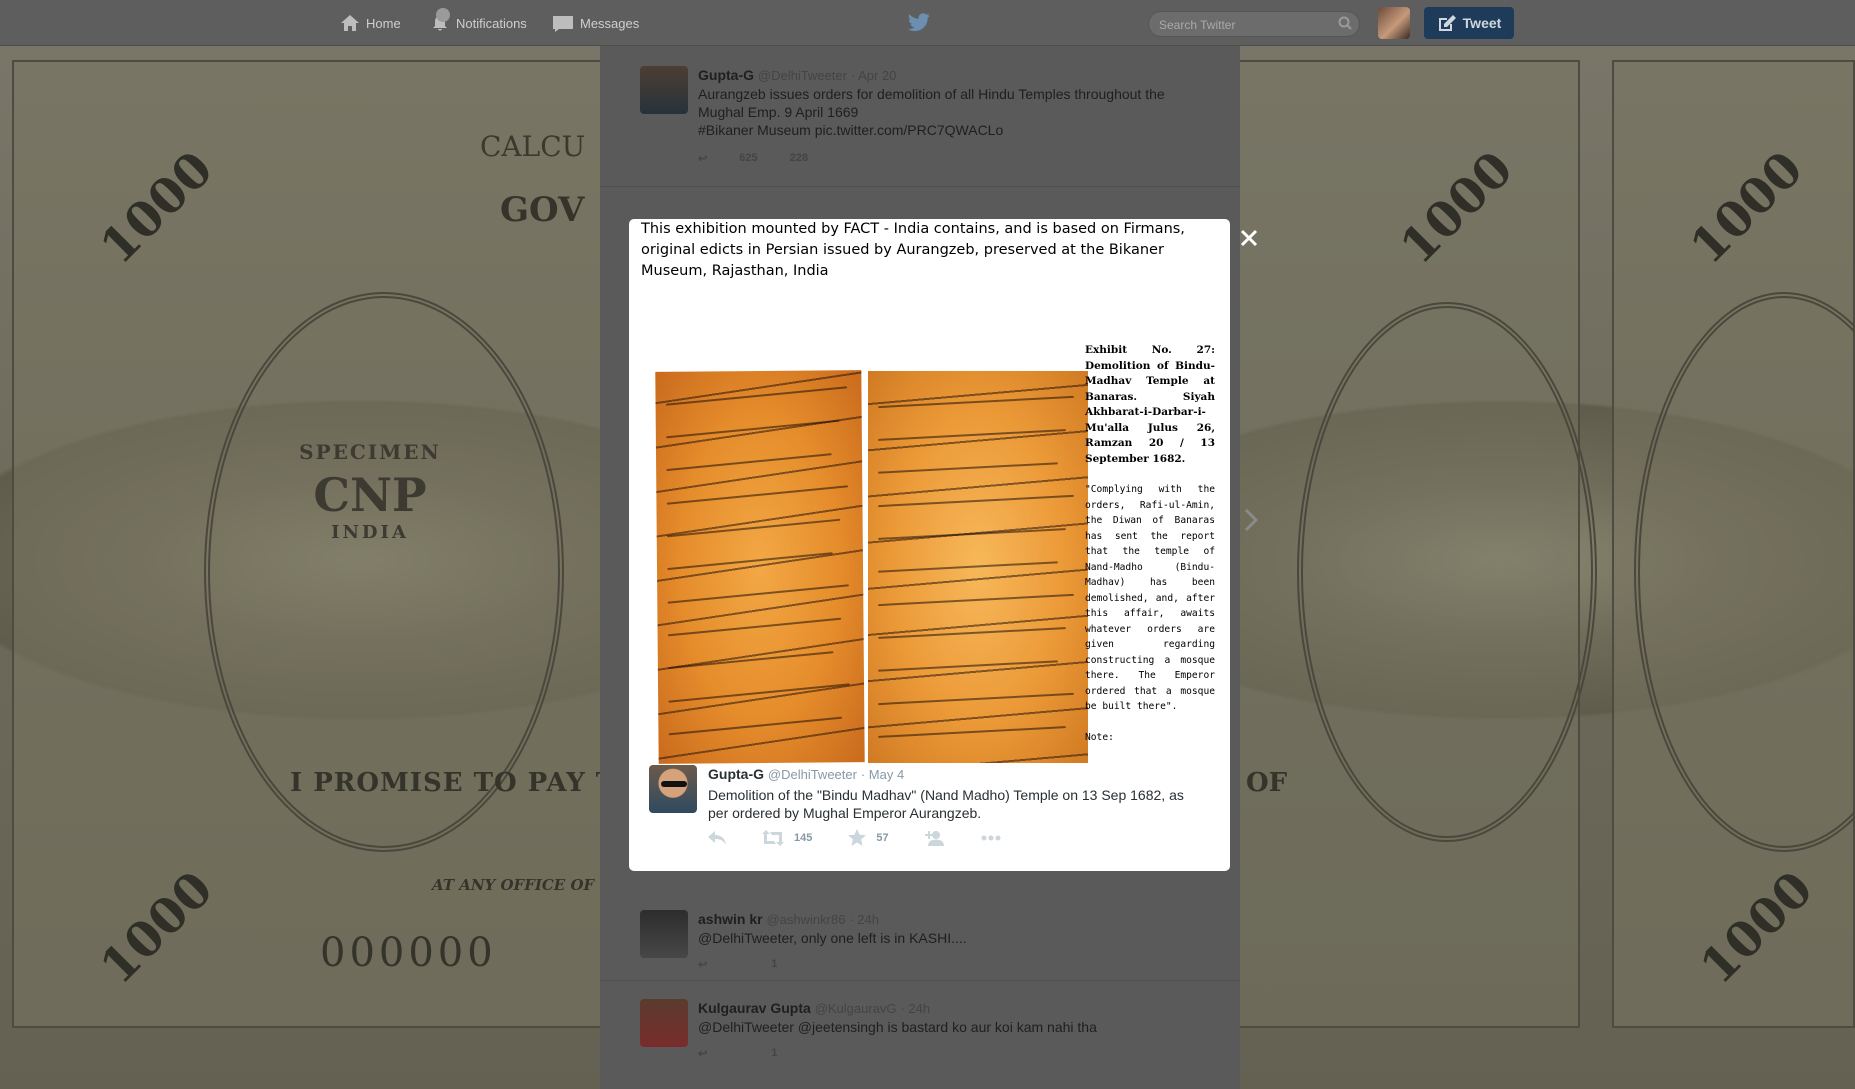 Image resolution: width=1855 pixels, height=1089 pixels. Describe the element at coordinates (857, 837) in the screenshot. I see `star-icon` at that location.